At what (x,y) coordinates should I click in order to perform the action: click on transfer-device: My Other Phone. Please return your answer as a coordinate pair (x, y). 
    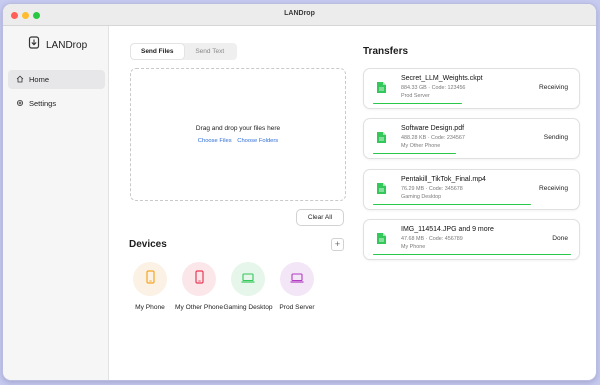
    Looking at the image, I should click on (421, 146).